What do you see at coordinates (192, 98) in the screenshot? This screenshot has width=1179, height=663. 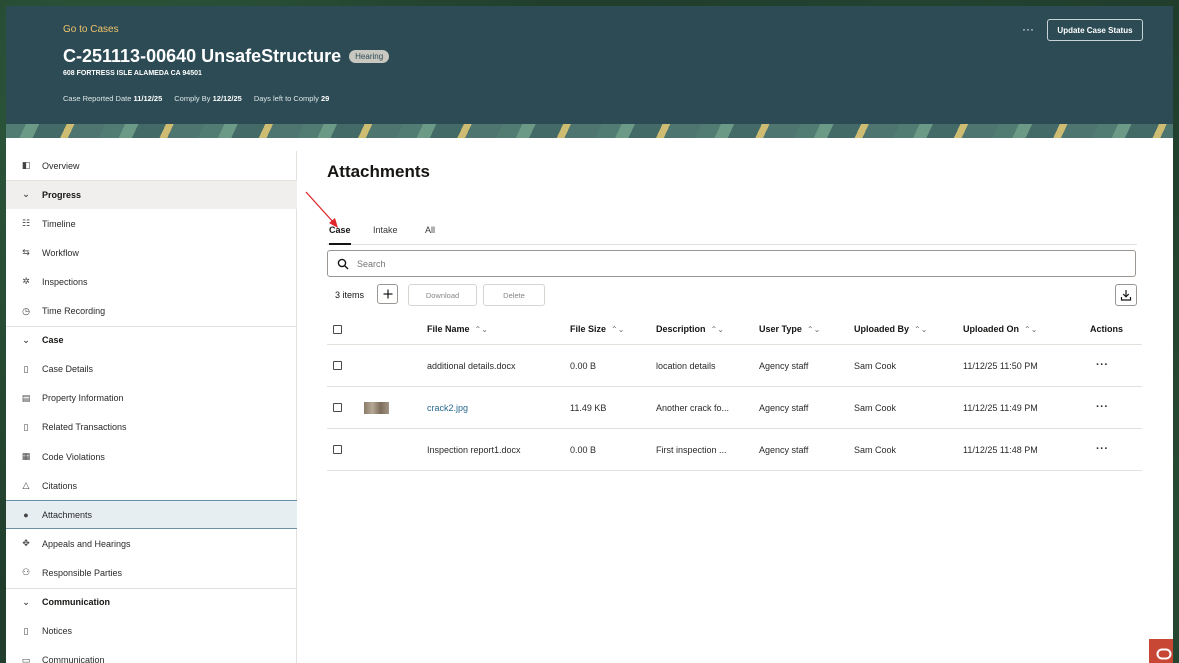 I see `comply-by-label: Comply By` at bounding box center [192, 98].